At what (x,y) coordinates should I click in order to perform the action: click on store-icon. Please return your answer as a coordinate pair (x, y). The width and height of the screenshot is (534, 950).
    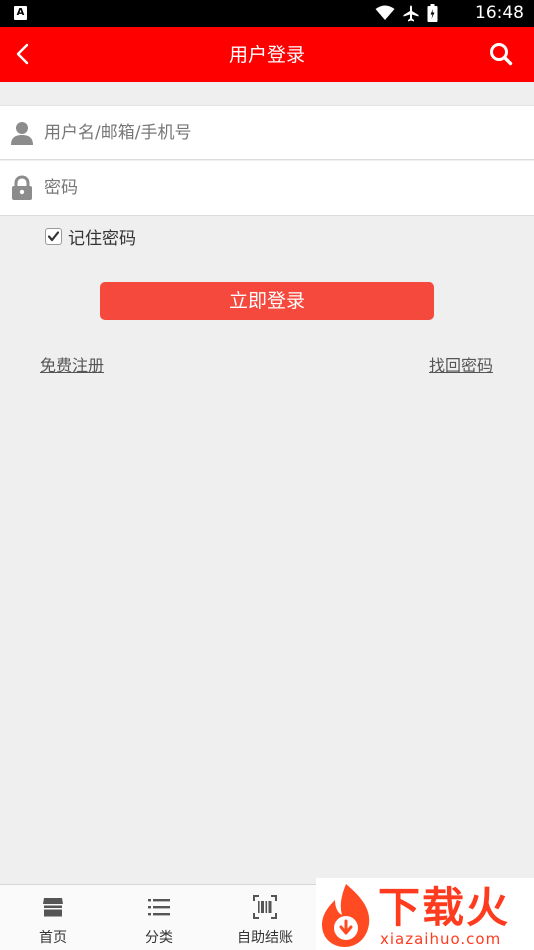
    Looking at the image, I should click on (53, 907).